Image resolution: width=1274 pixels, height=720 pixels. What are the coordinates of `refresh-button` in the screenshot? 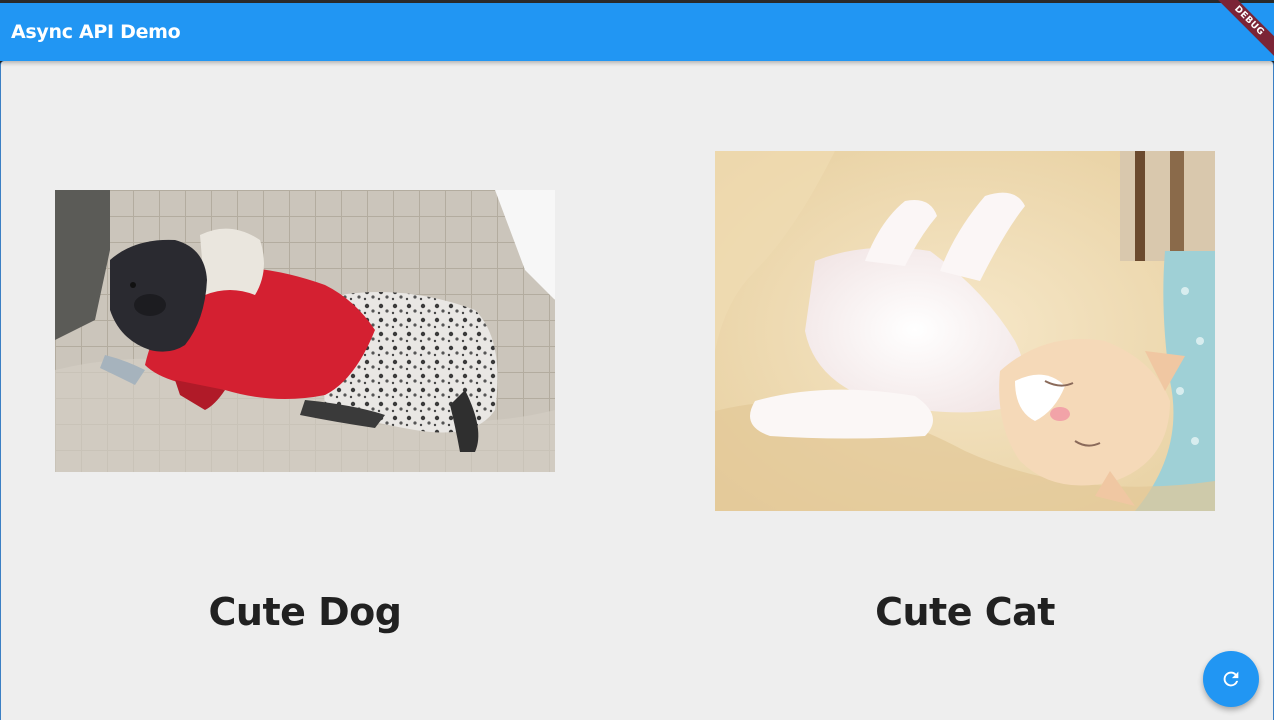 It's located at (1231, 679).